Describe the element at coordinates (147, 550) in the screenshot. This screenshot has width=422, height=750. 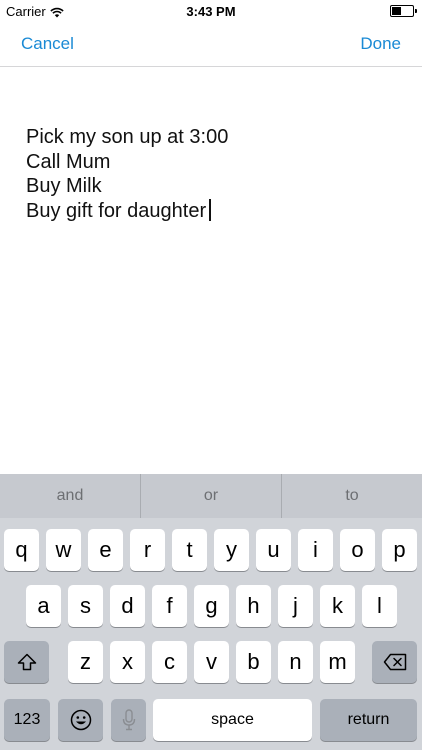
I see `key-r: r` at that location.